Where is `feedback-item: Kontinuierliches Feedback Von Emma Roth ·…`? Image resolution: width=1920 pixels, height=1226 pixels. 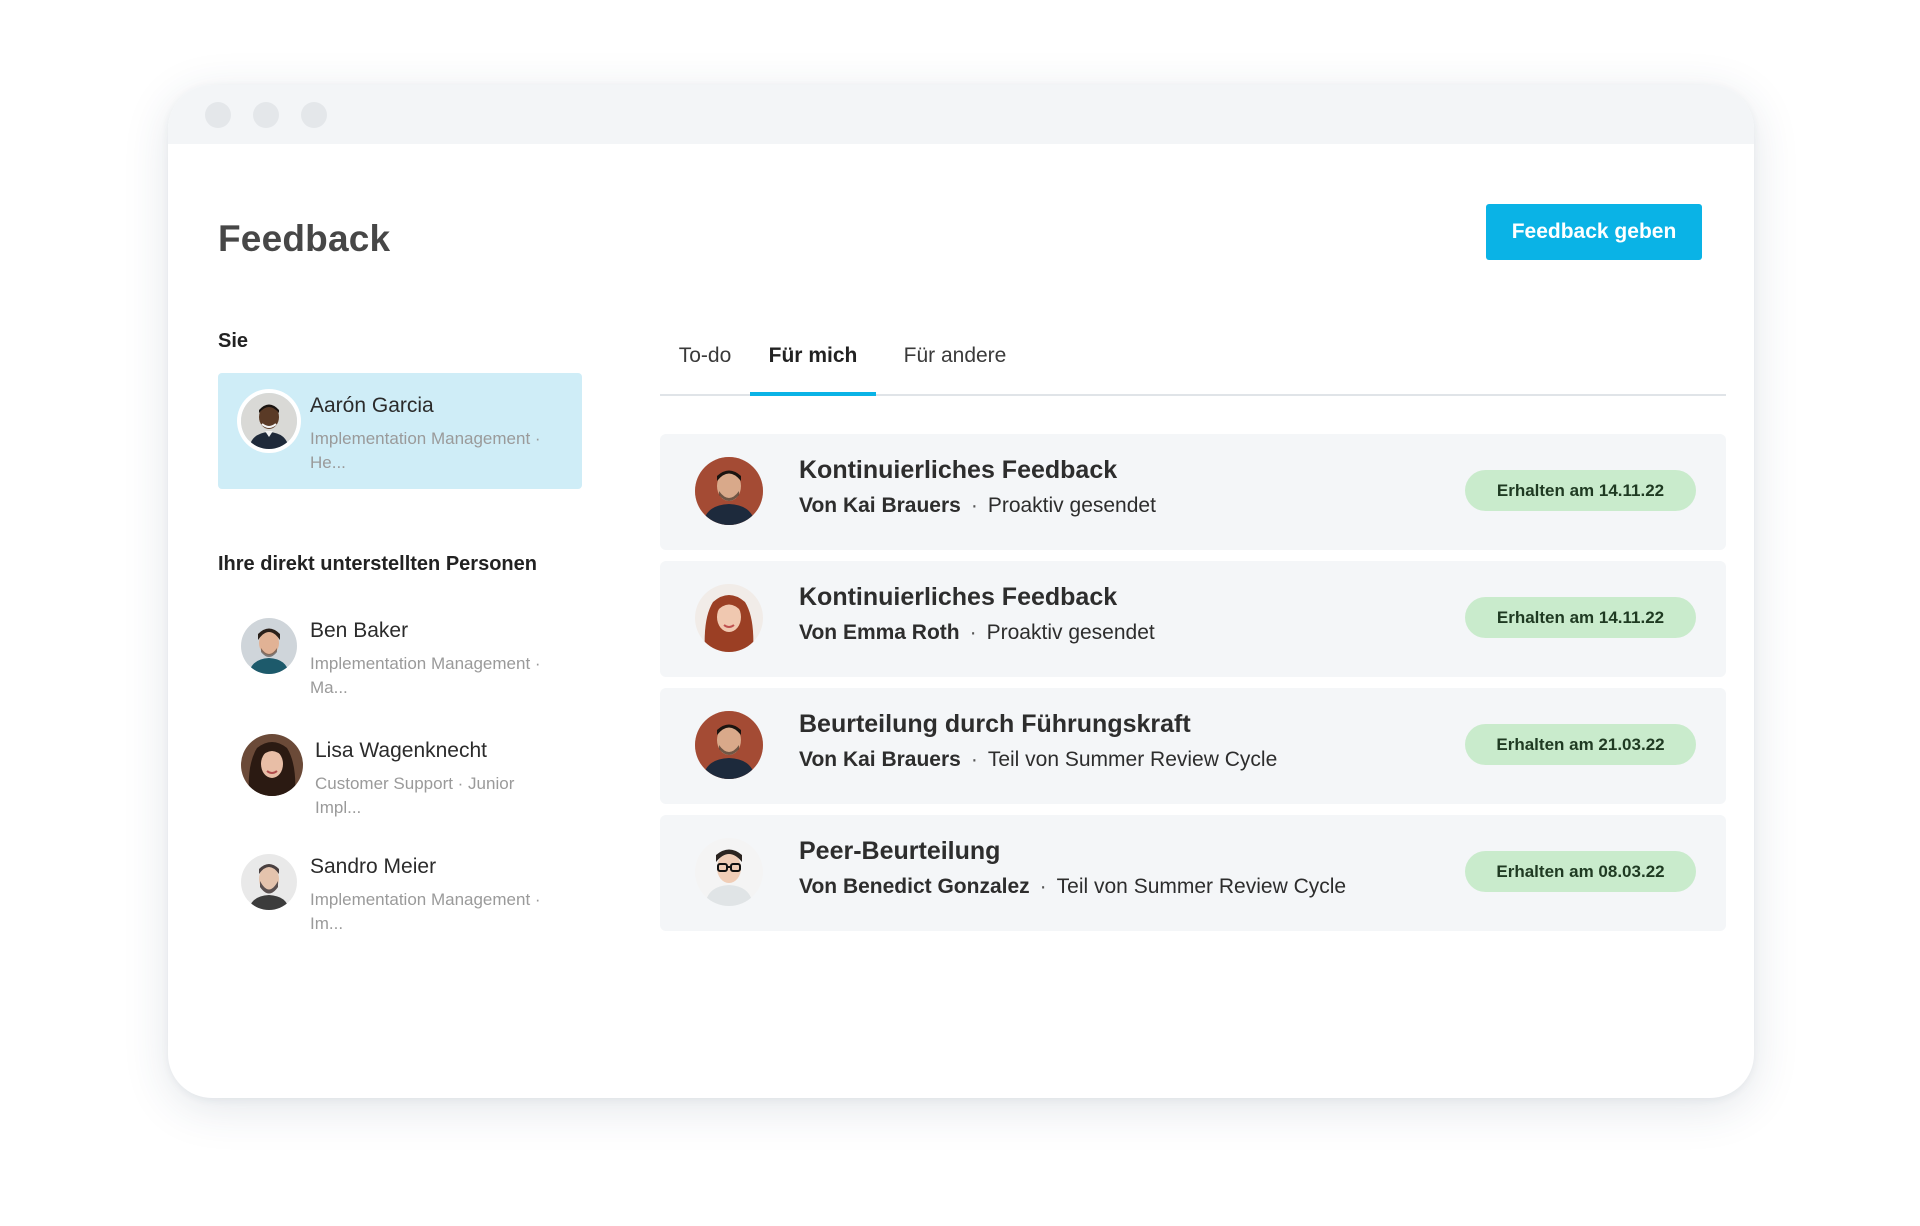 feedback-item: Kontinuierliches Feedback Von Emma Roth ·… is located at coordinates (1193, 619).